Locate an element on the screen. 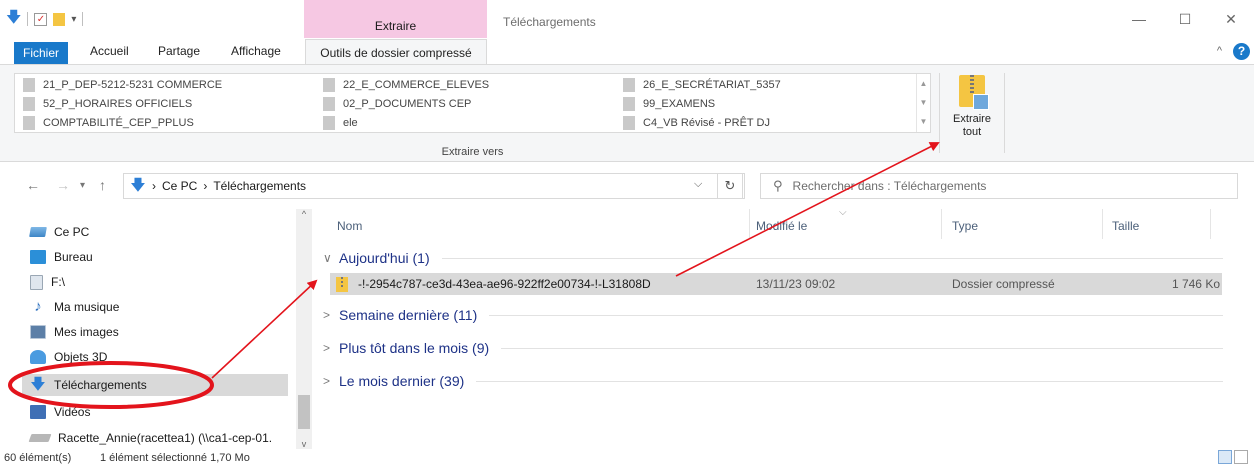  tab-fichier: Fichier is located at coordinates (41, 53).